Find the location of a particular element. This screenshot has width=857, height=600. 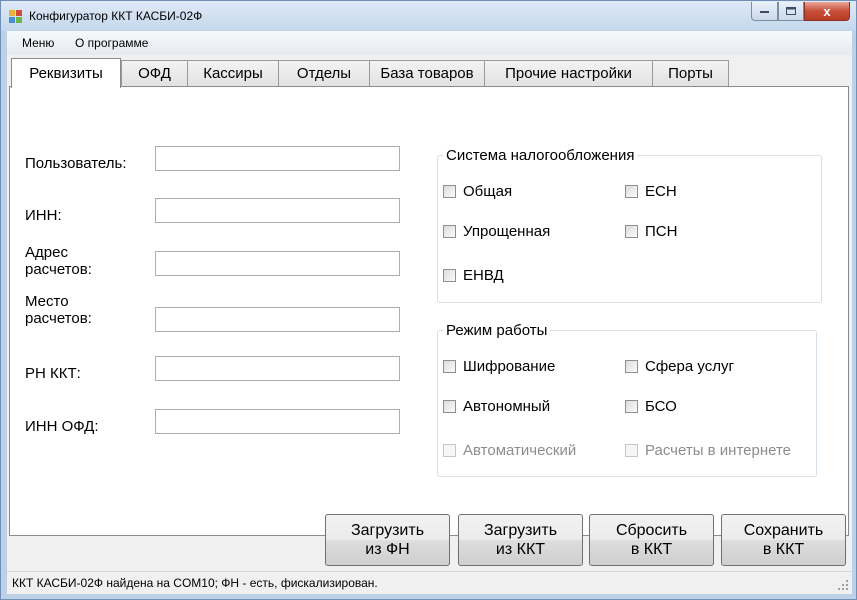

tab-ports: Порты is located at coordinates (690, 73).